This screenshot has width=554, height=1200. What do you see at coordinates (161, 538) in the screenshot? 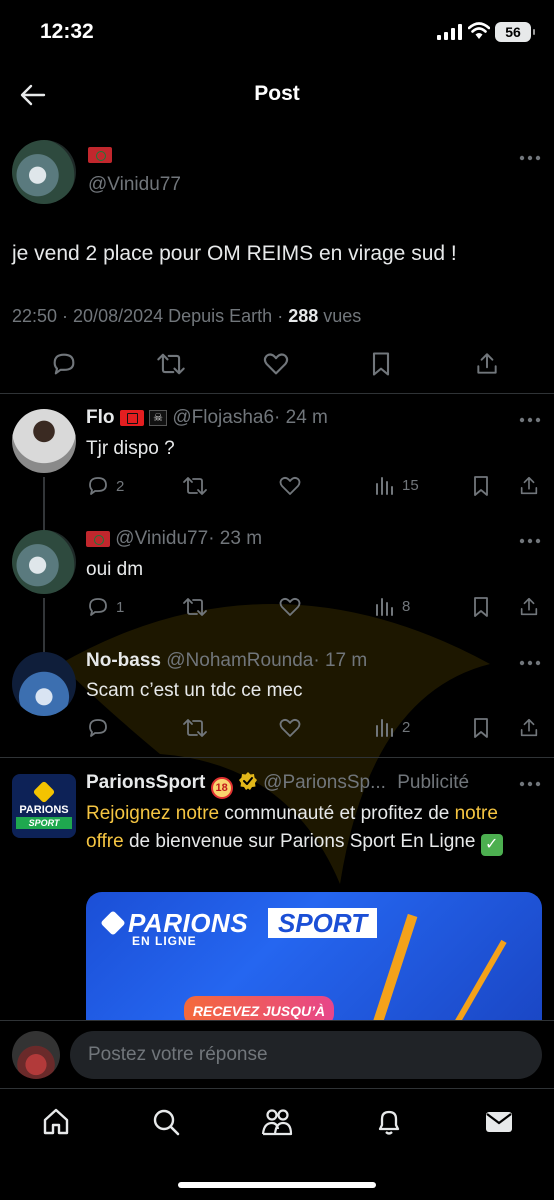
I see `reply-handle: @Vinidu77` at bounding box center [161, 538].